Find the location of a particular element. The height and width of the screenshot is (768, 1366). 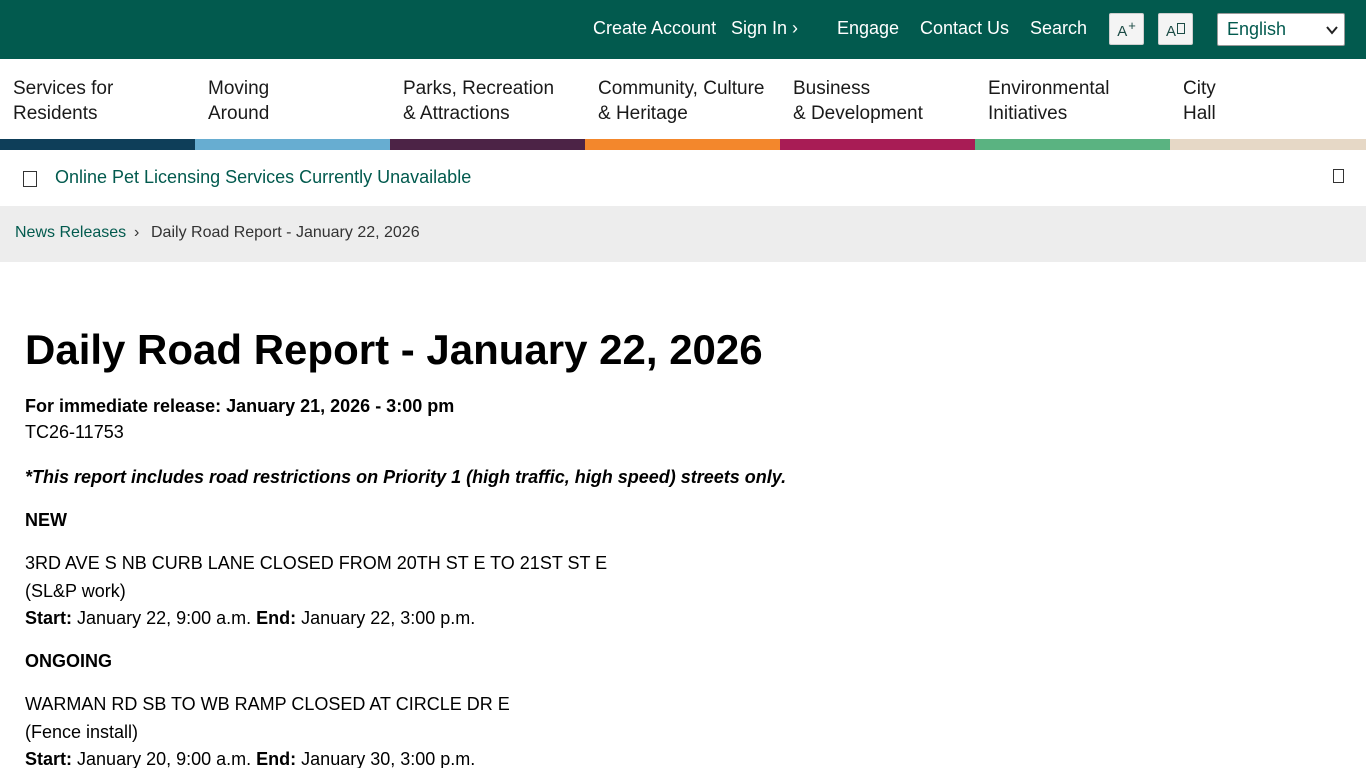

increase-font-button: A + is located at coordinates (1126, 29).